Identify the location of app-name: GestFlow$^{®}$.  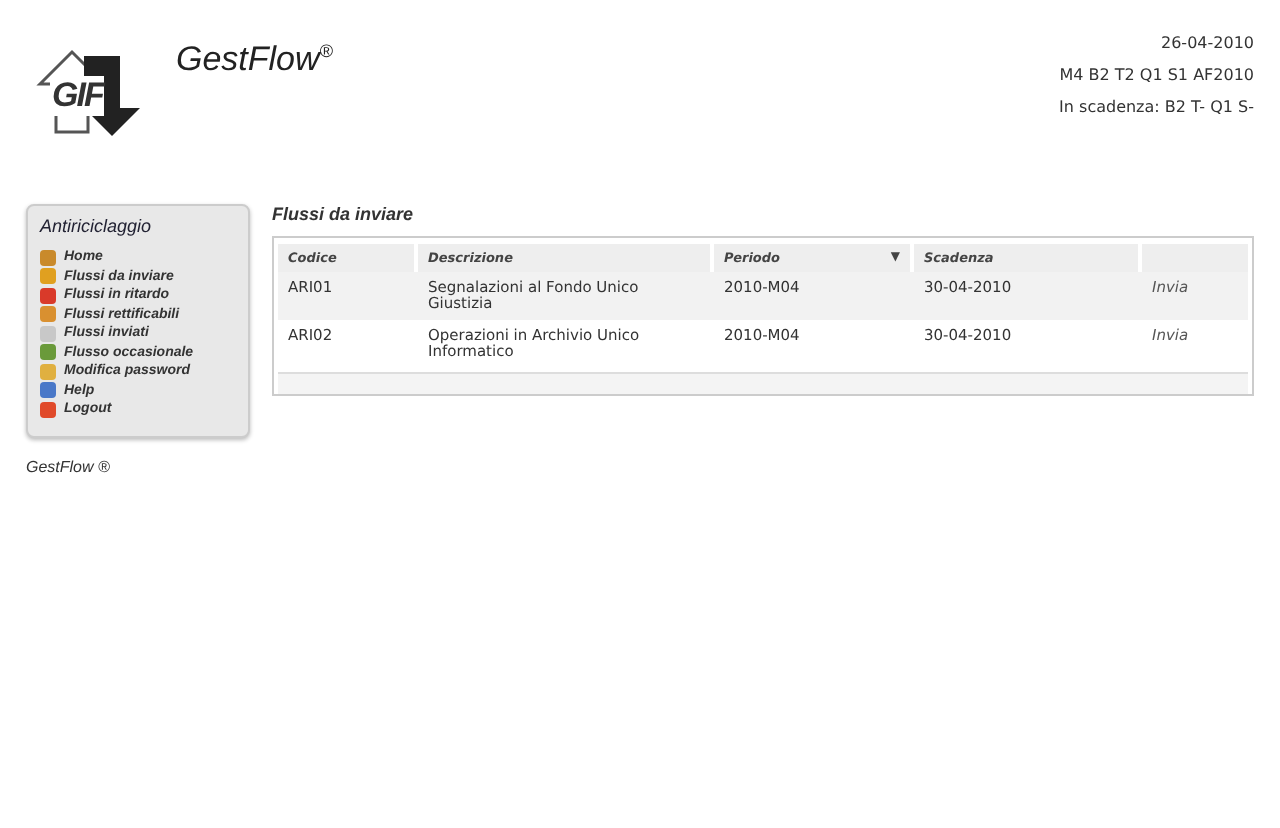
(254, 60).